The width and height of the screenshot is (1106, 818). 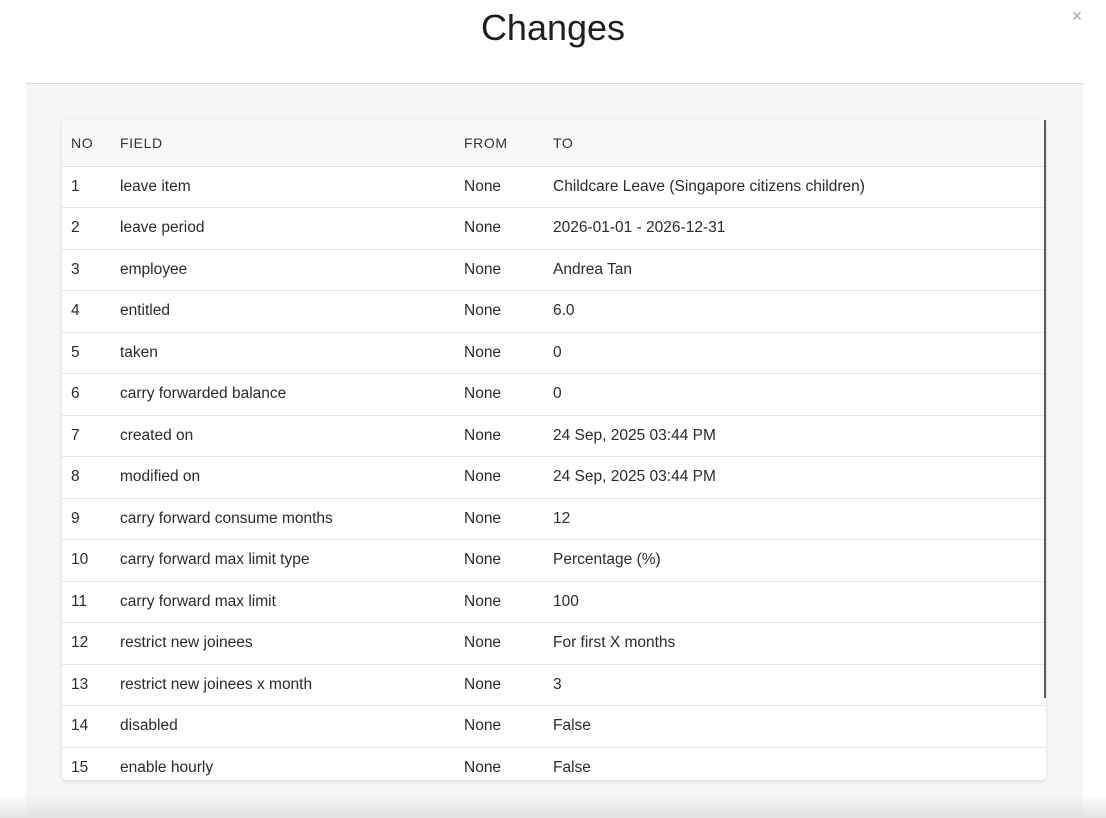 I want to click on cell-no: 10, so click(x=91, y=560).